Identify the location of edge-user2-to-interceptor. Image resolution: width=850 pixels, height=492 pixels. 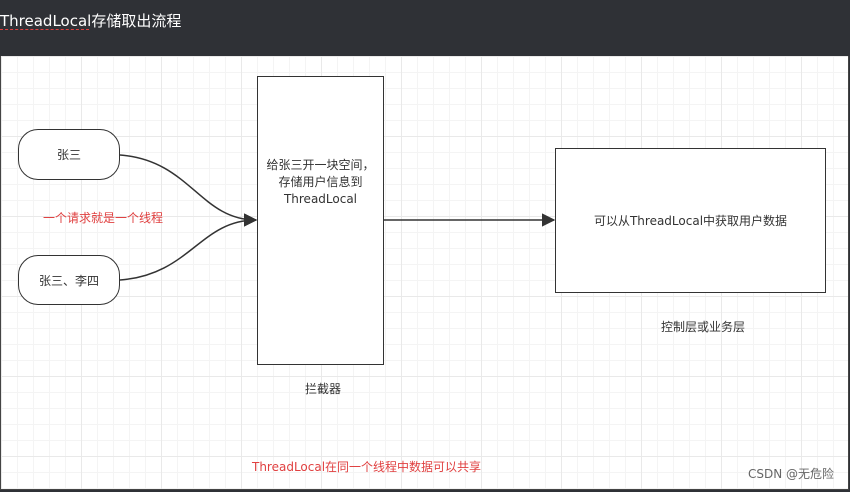
(188, 247).